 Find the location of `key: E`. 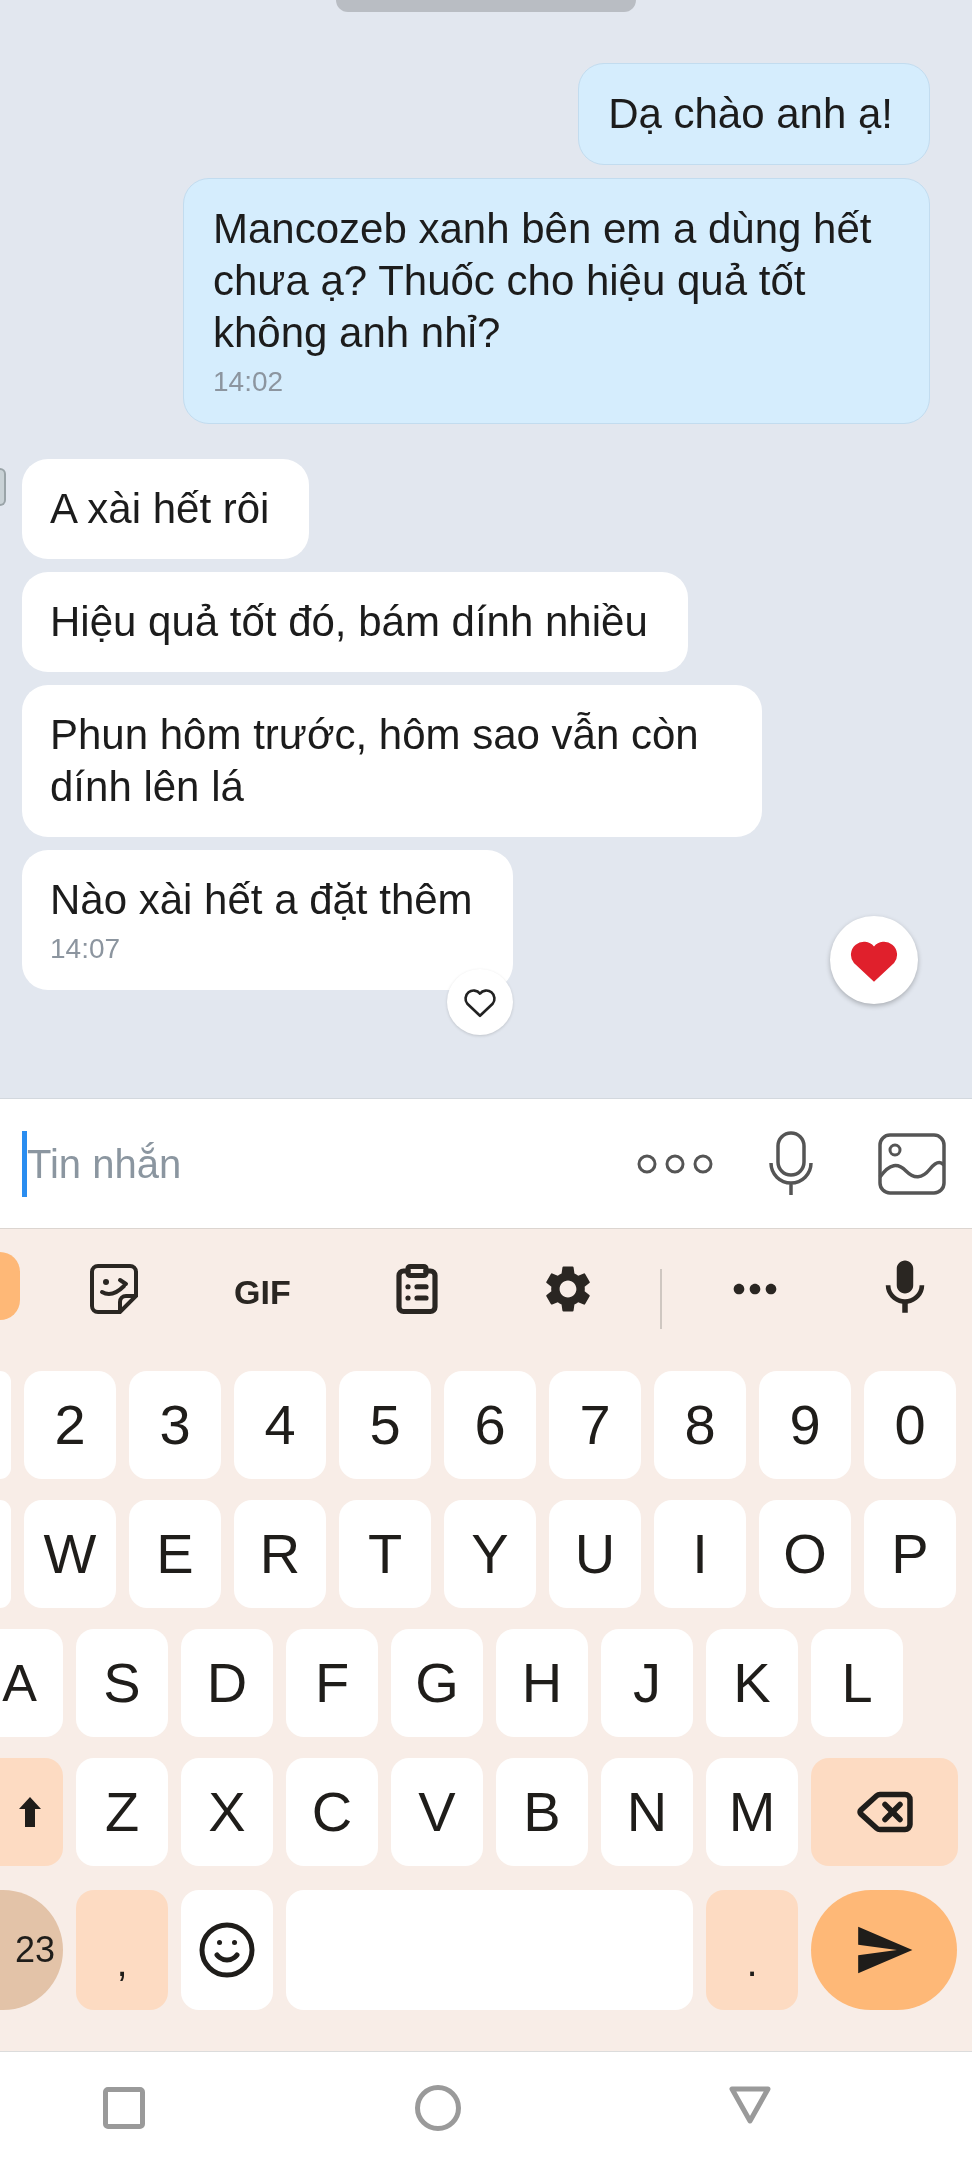

key: E is located at coordinates (175, 1554).